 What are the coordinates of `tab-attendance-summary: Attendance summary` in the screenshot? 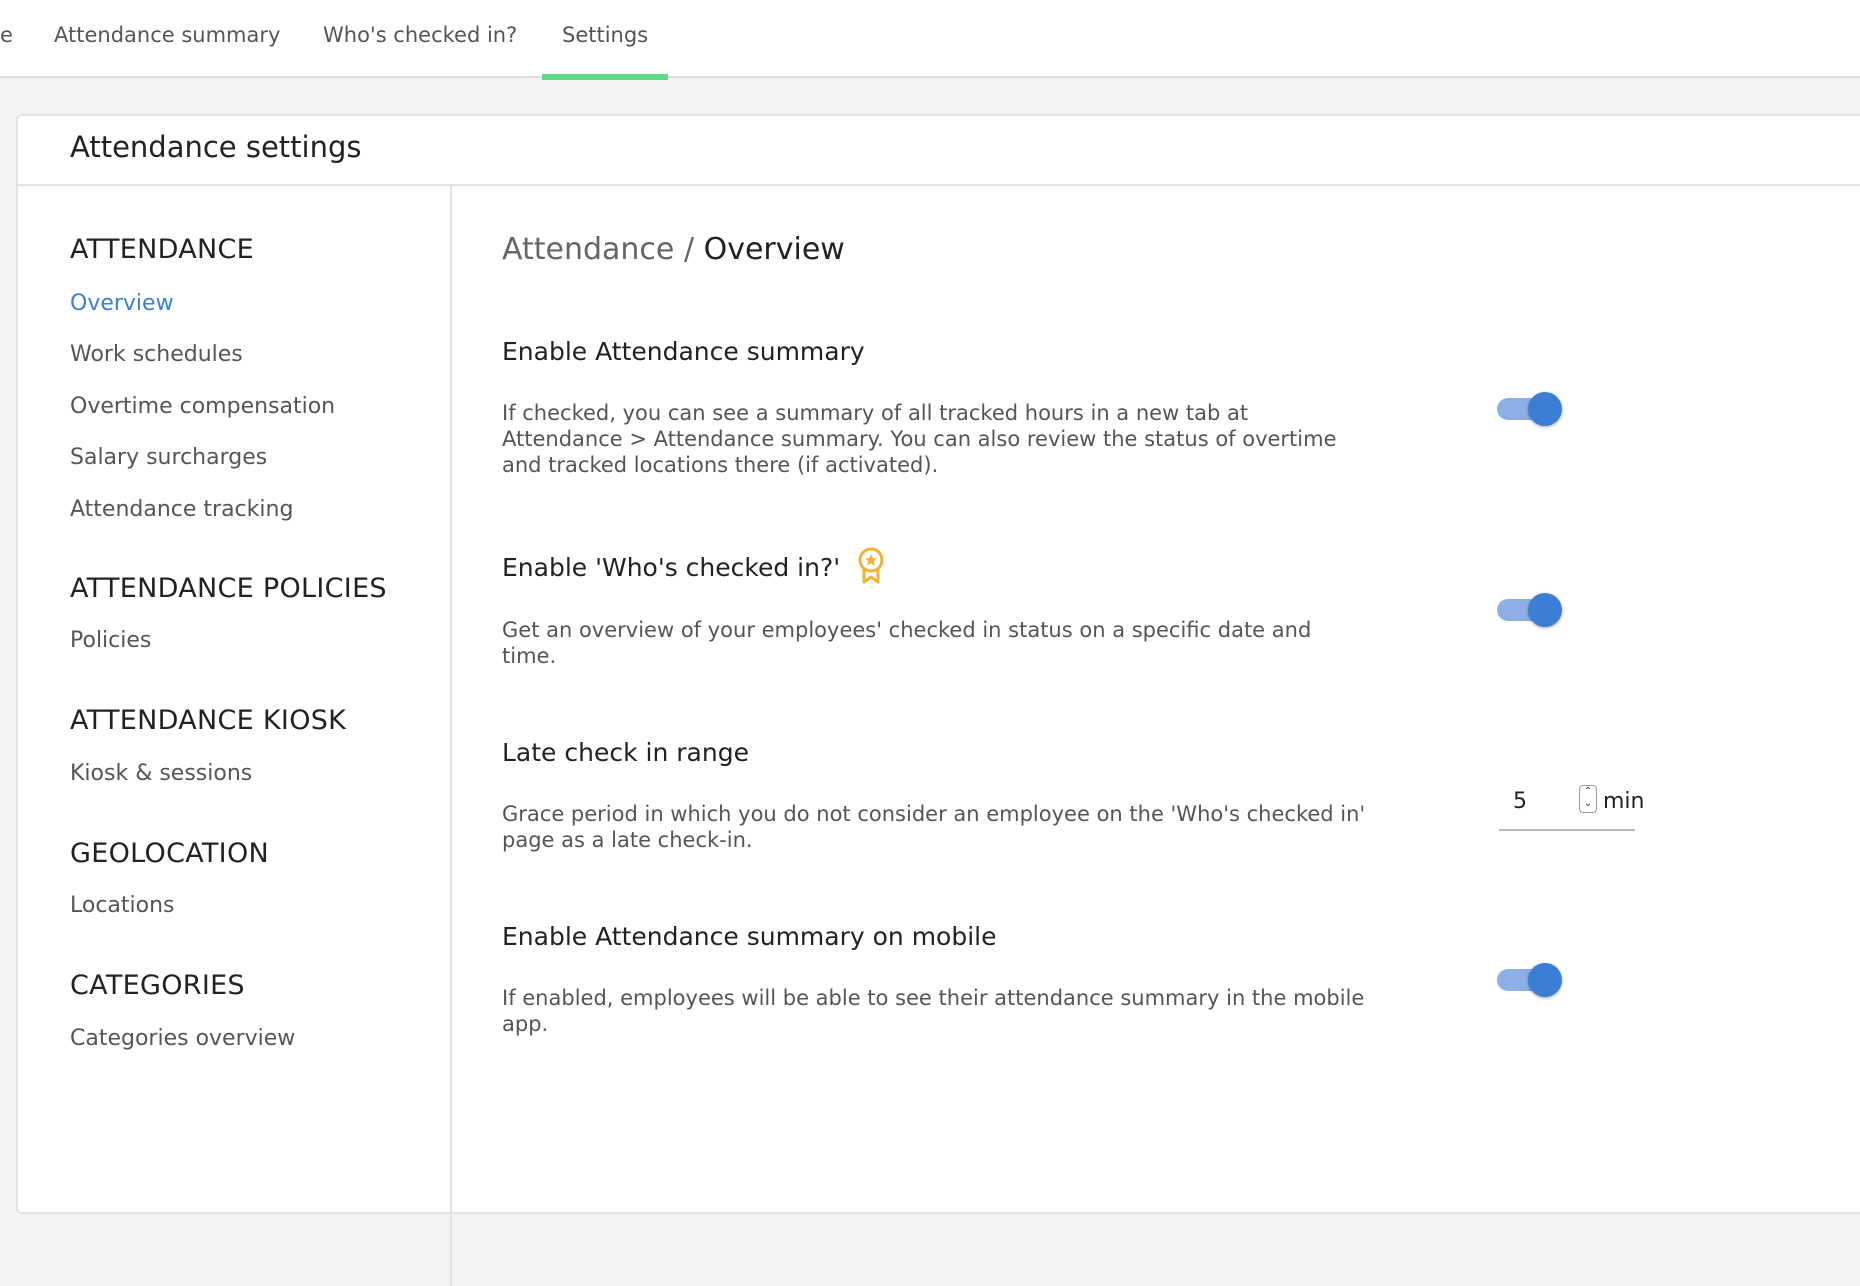 It's located at (167, 39).